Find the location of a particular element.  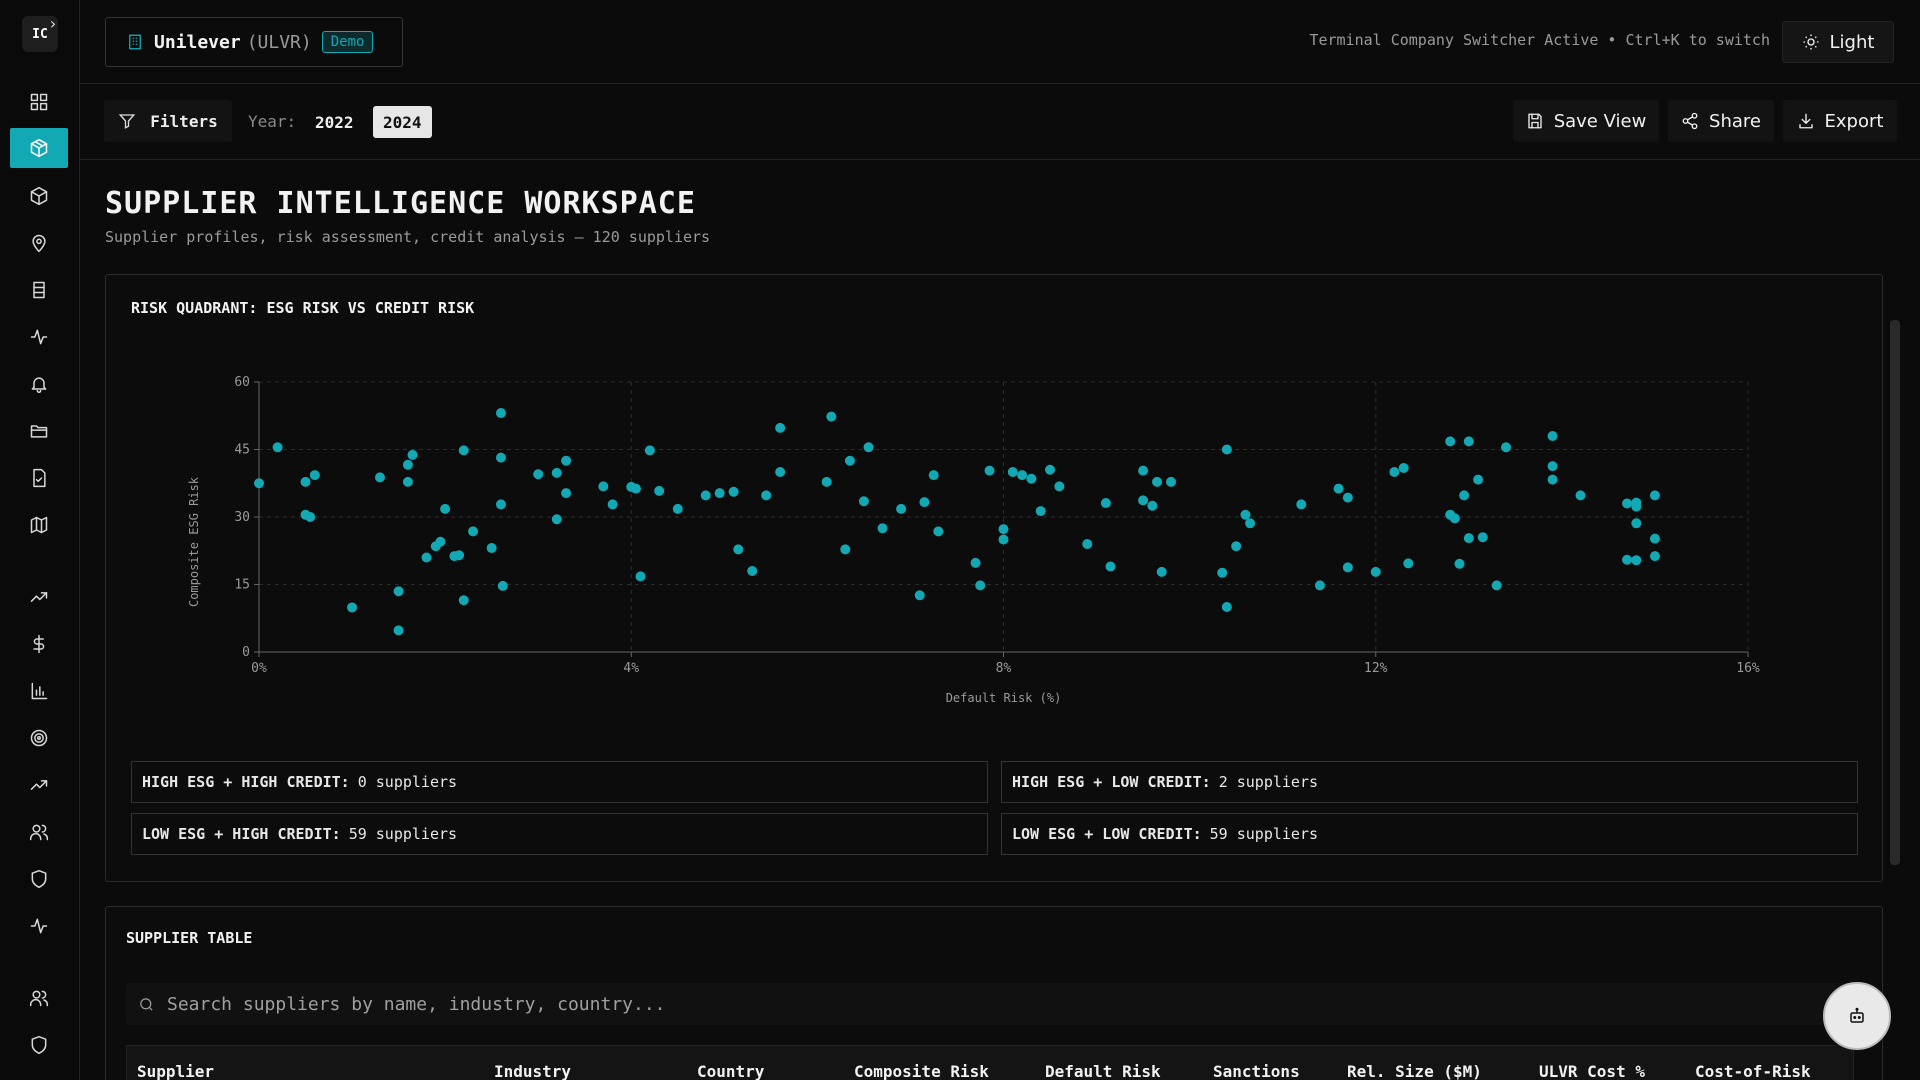

quadrant-low-esg-high-credit: LOW ESG + HIGH CREDIT: 59 suppliers is located at coordinates (559, 834).